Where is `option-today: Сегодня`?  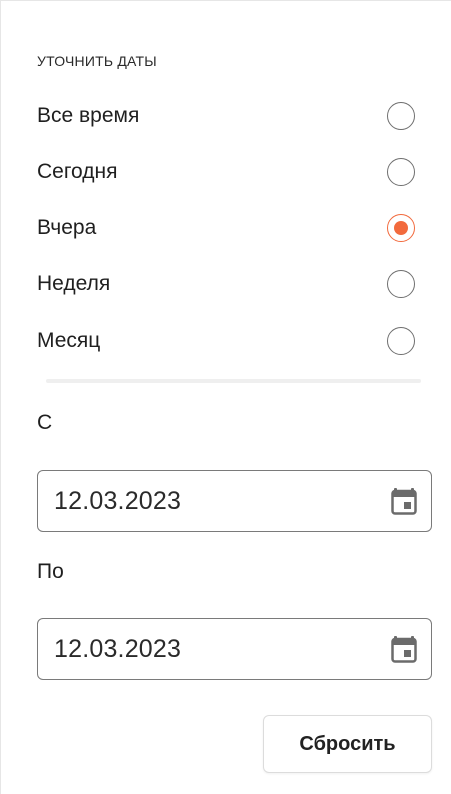
option-today: Сегодня is located at coordinates (226, 172).